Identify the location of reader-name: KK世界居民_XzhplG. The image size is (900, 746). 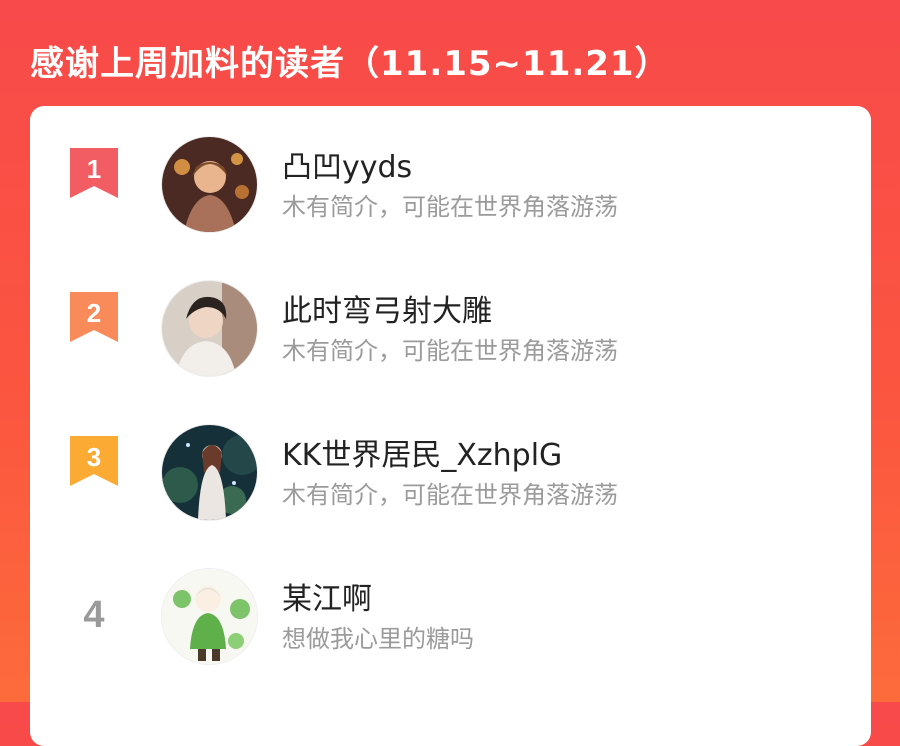
(422, 452).